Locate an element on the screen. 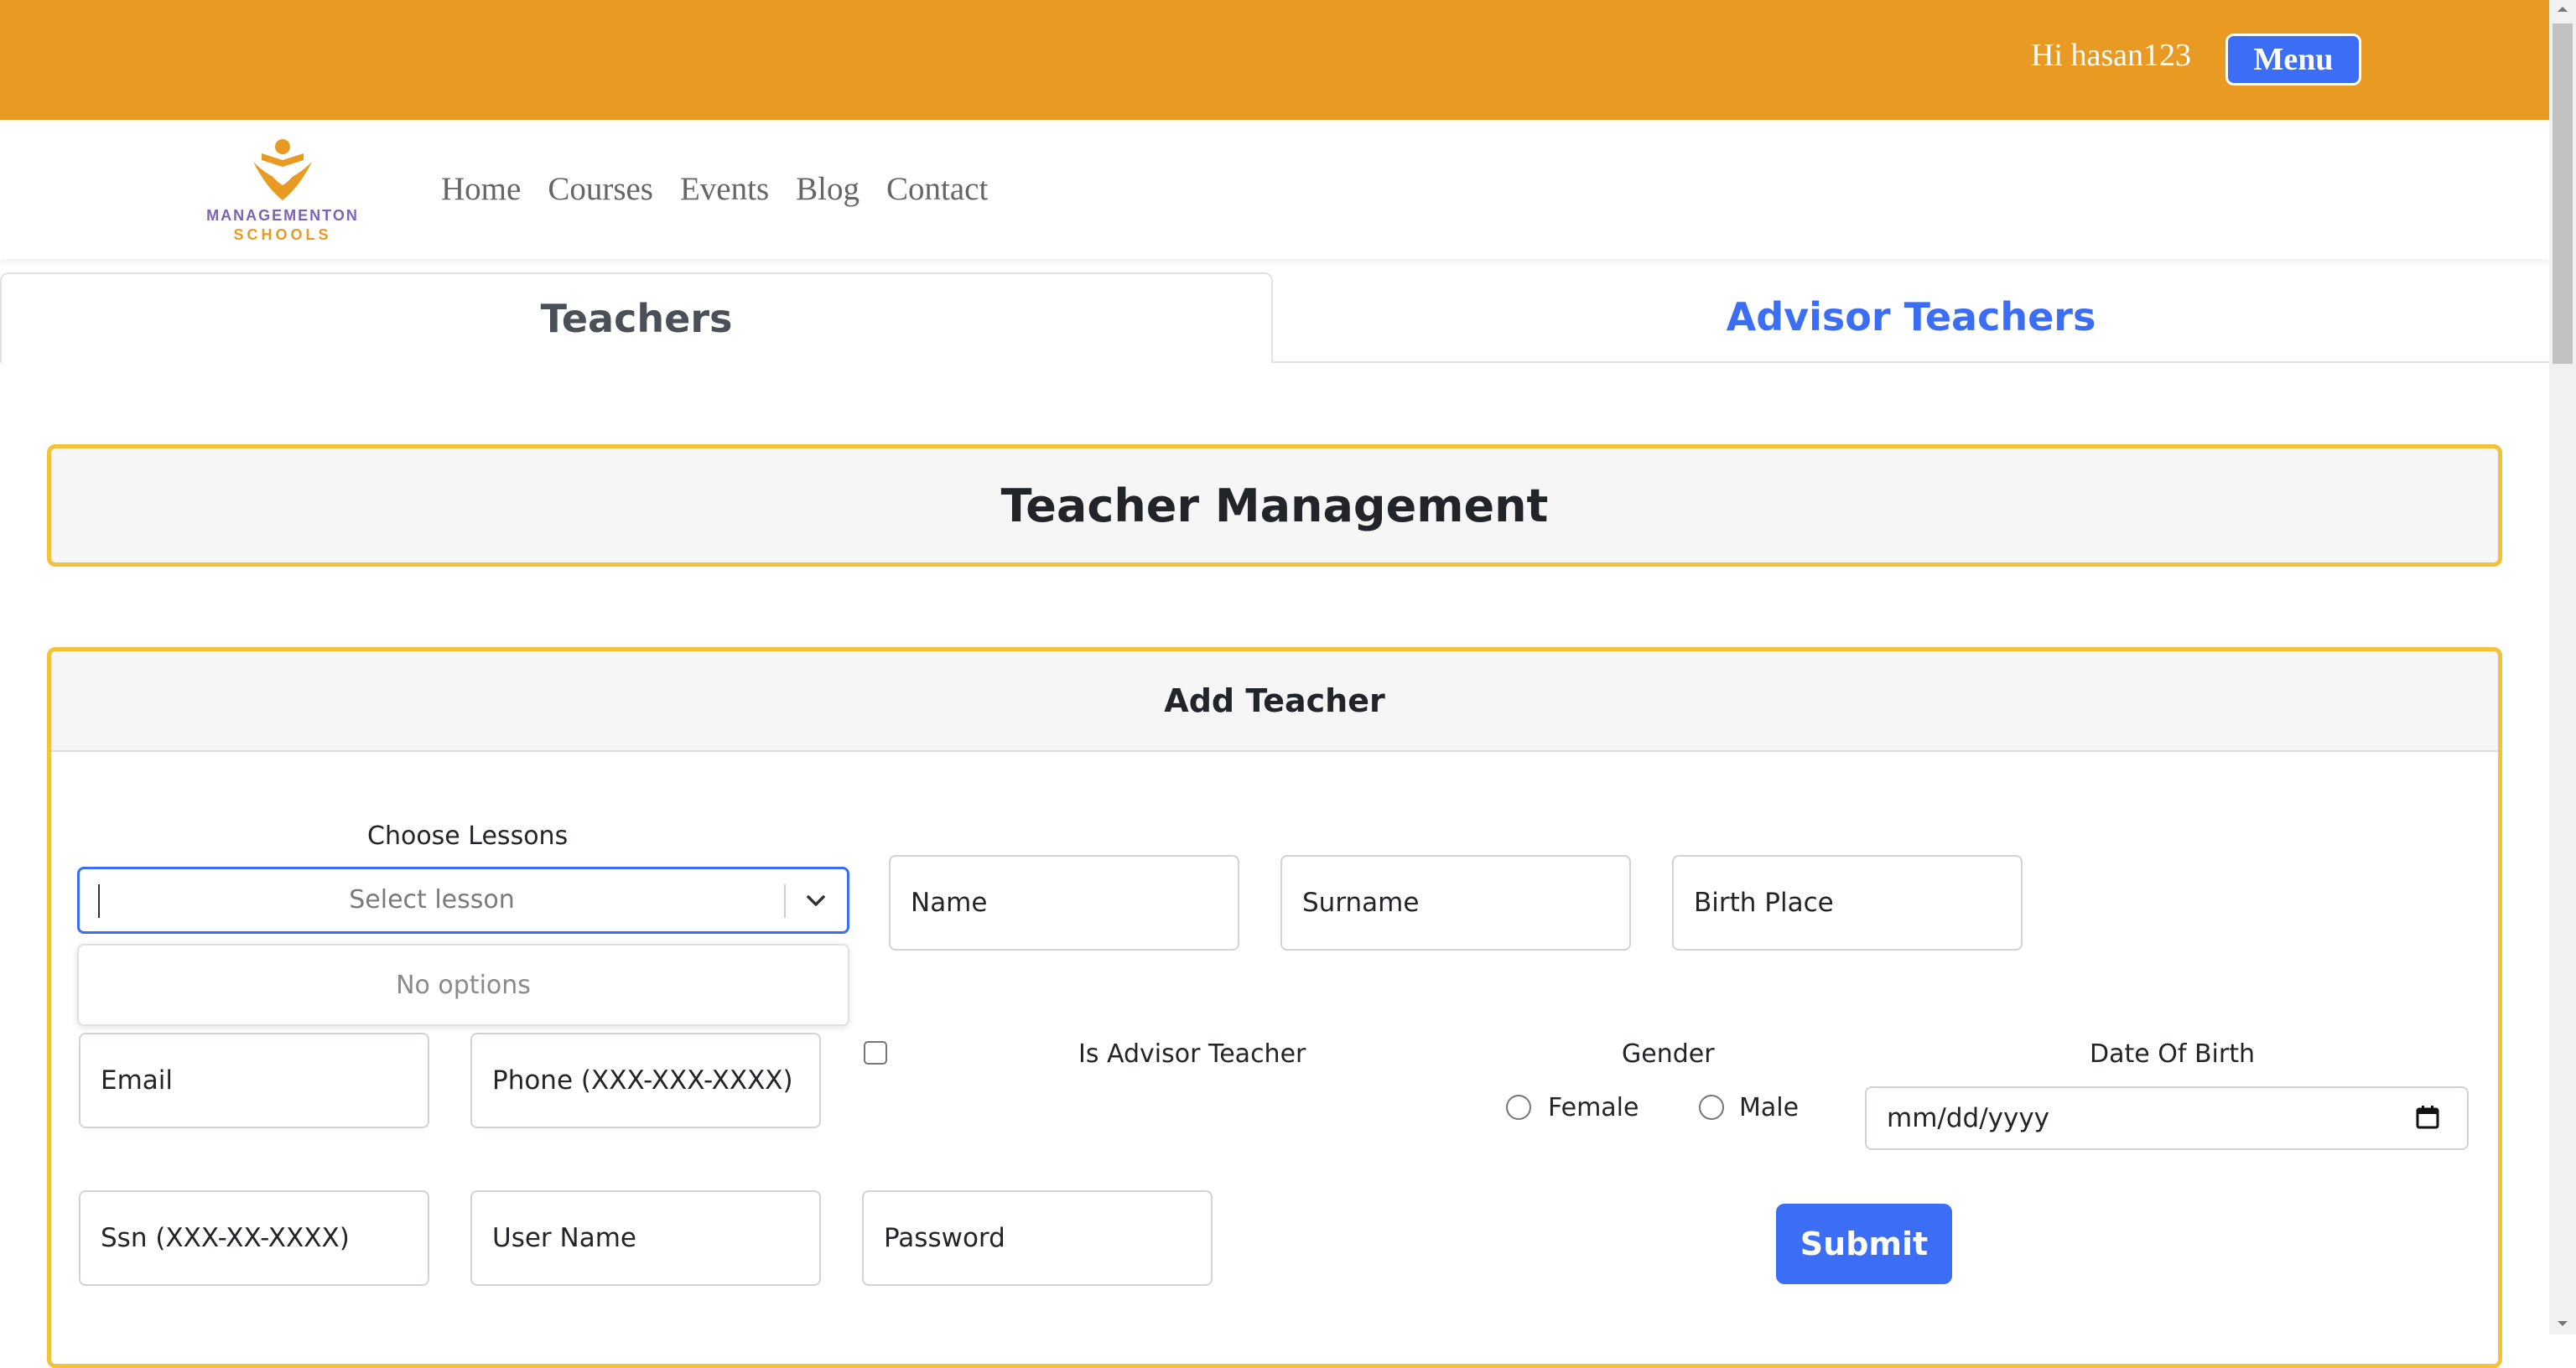 The width and height of the screenshot is (2576, 1368). birth-place-field is located at coordinates (1847, 903).